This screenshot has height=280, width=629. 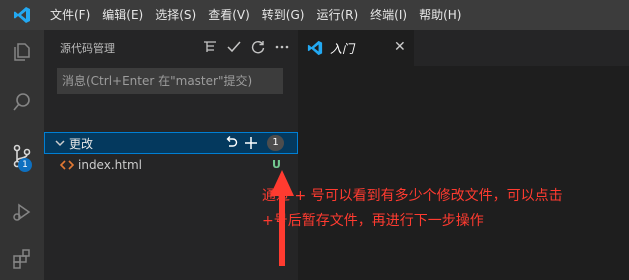 I want to click on explorer-icon, so click(x=22, y=52).